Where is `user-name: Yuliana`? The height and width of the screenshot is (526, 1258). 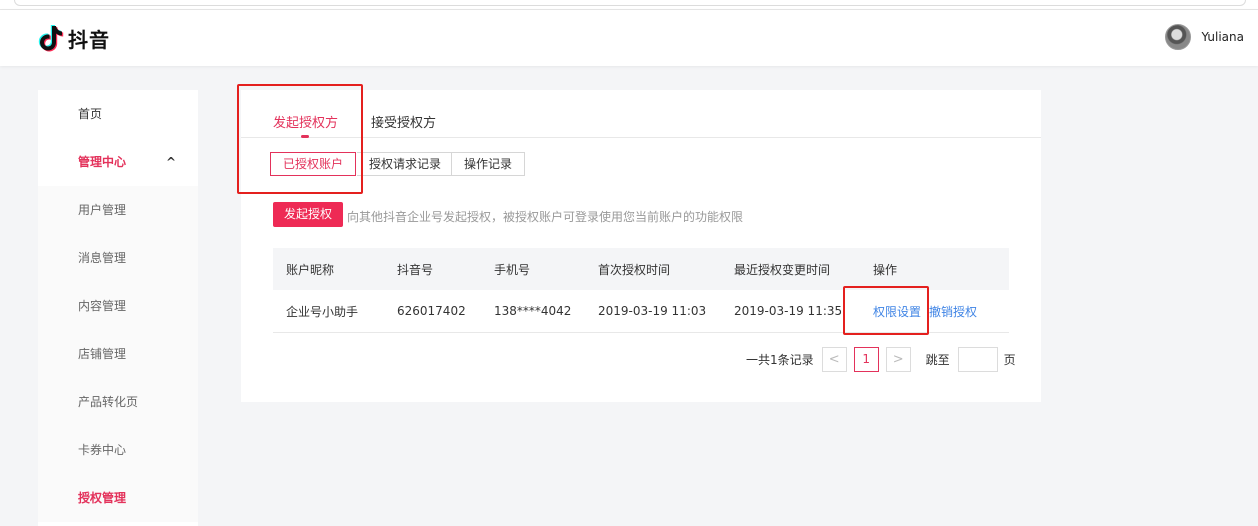
user-name: Yuliana is located at coordinates (1222, 37).